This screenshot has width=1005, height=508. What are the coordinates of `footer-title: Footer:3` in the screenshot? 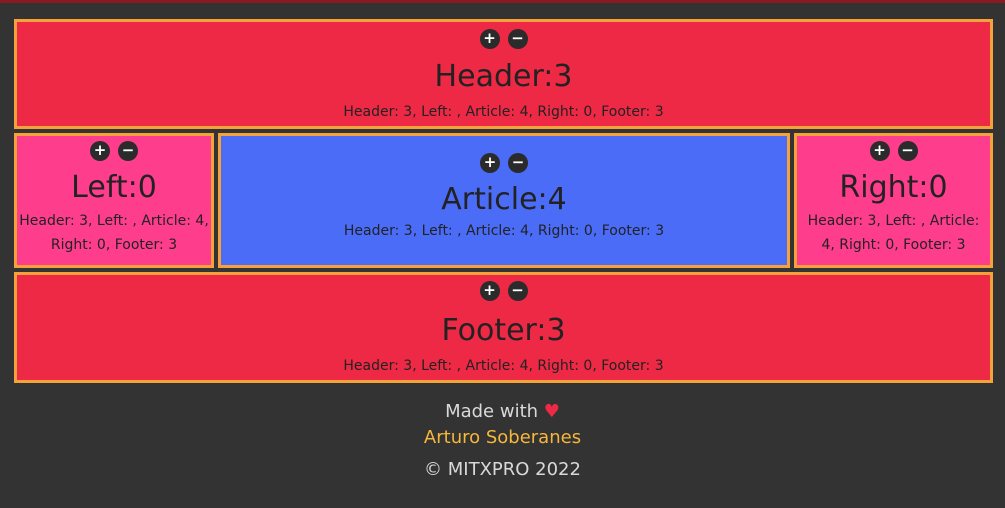 It's located at (503, 330).